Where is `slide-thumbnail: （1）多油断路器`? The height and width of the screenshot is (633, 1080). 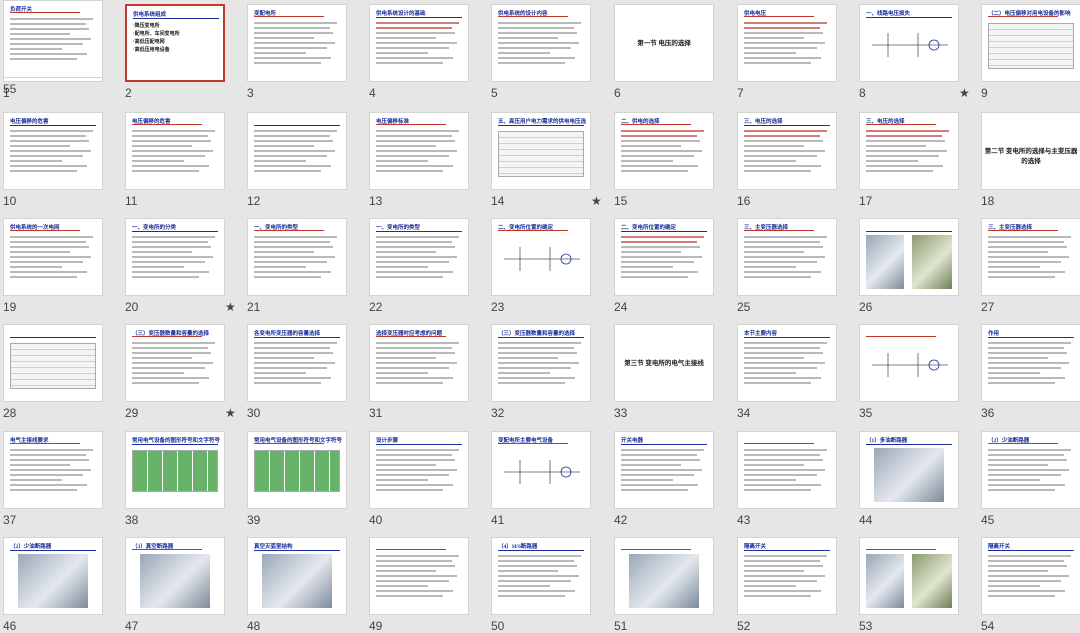
slide-thumbnail: （1）多油断路器 is located at coordinates (909, 470).